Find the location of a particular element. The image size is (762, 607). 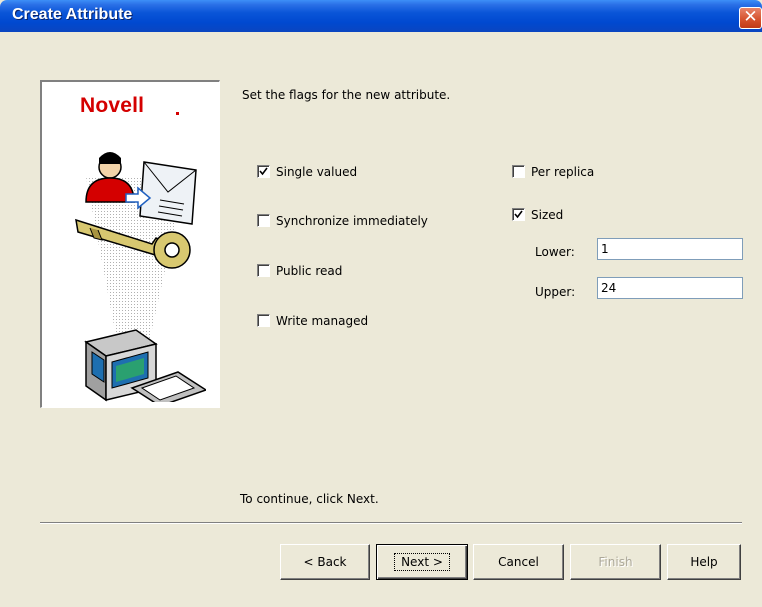

upper-label: Upper: is located at coordinates (555, 292).